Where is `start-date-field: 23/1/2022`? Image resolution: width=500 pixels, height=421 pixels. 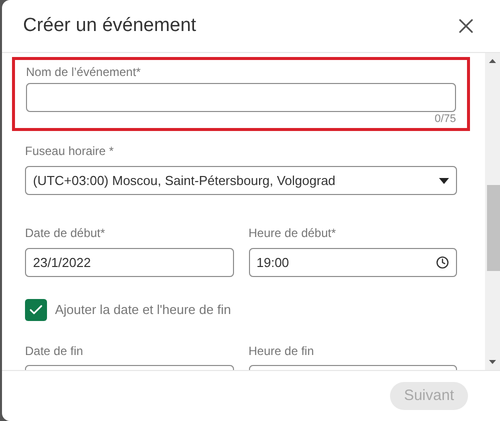 start-date-field: 23/1/2022 is located at coordinates (129, 262).